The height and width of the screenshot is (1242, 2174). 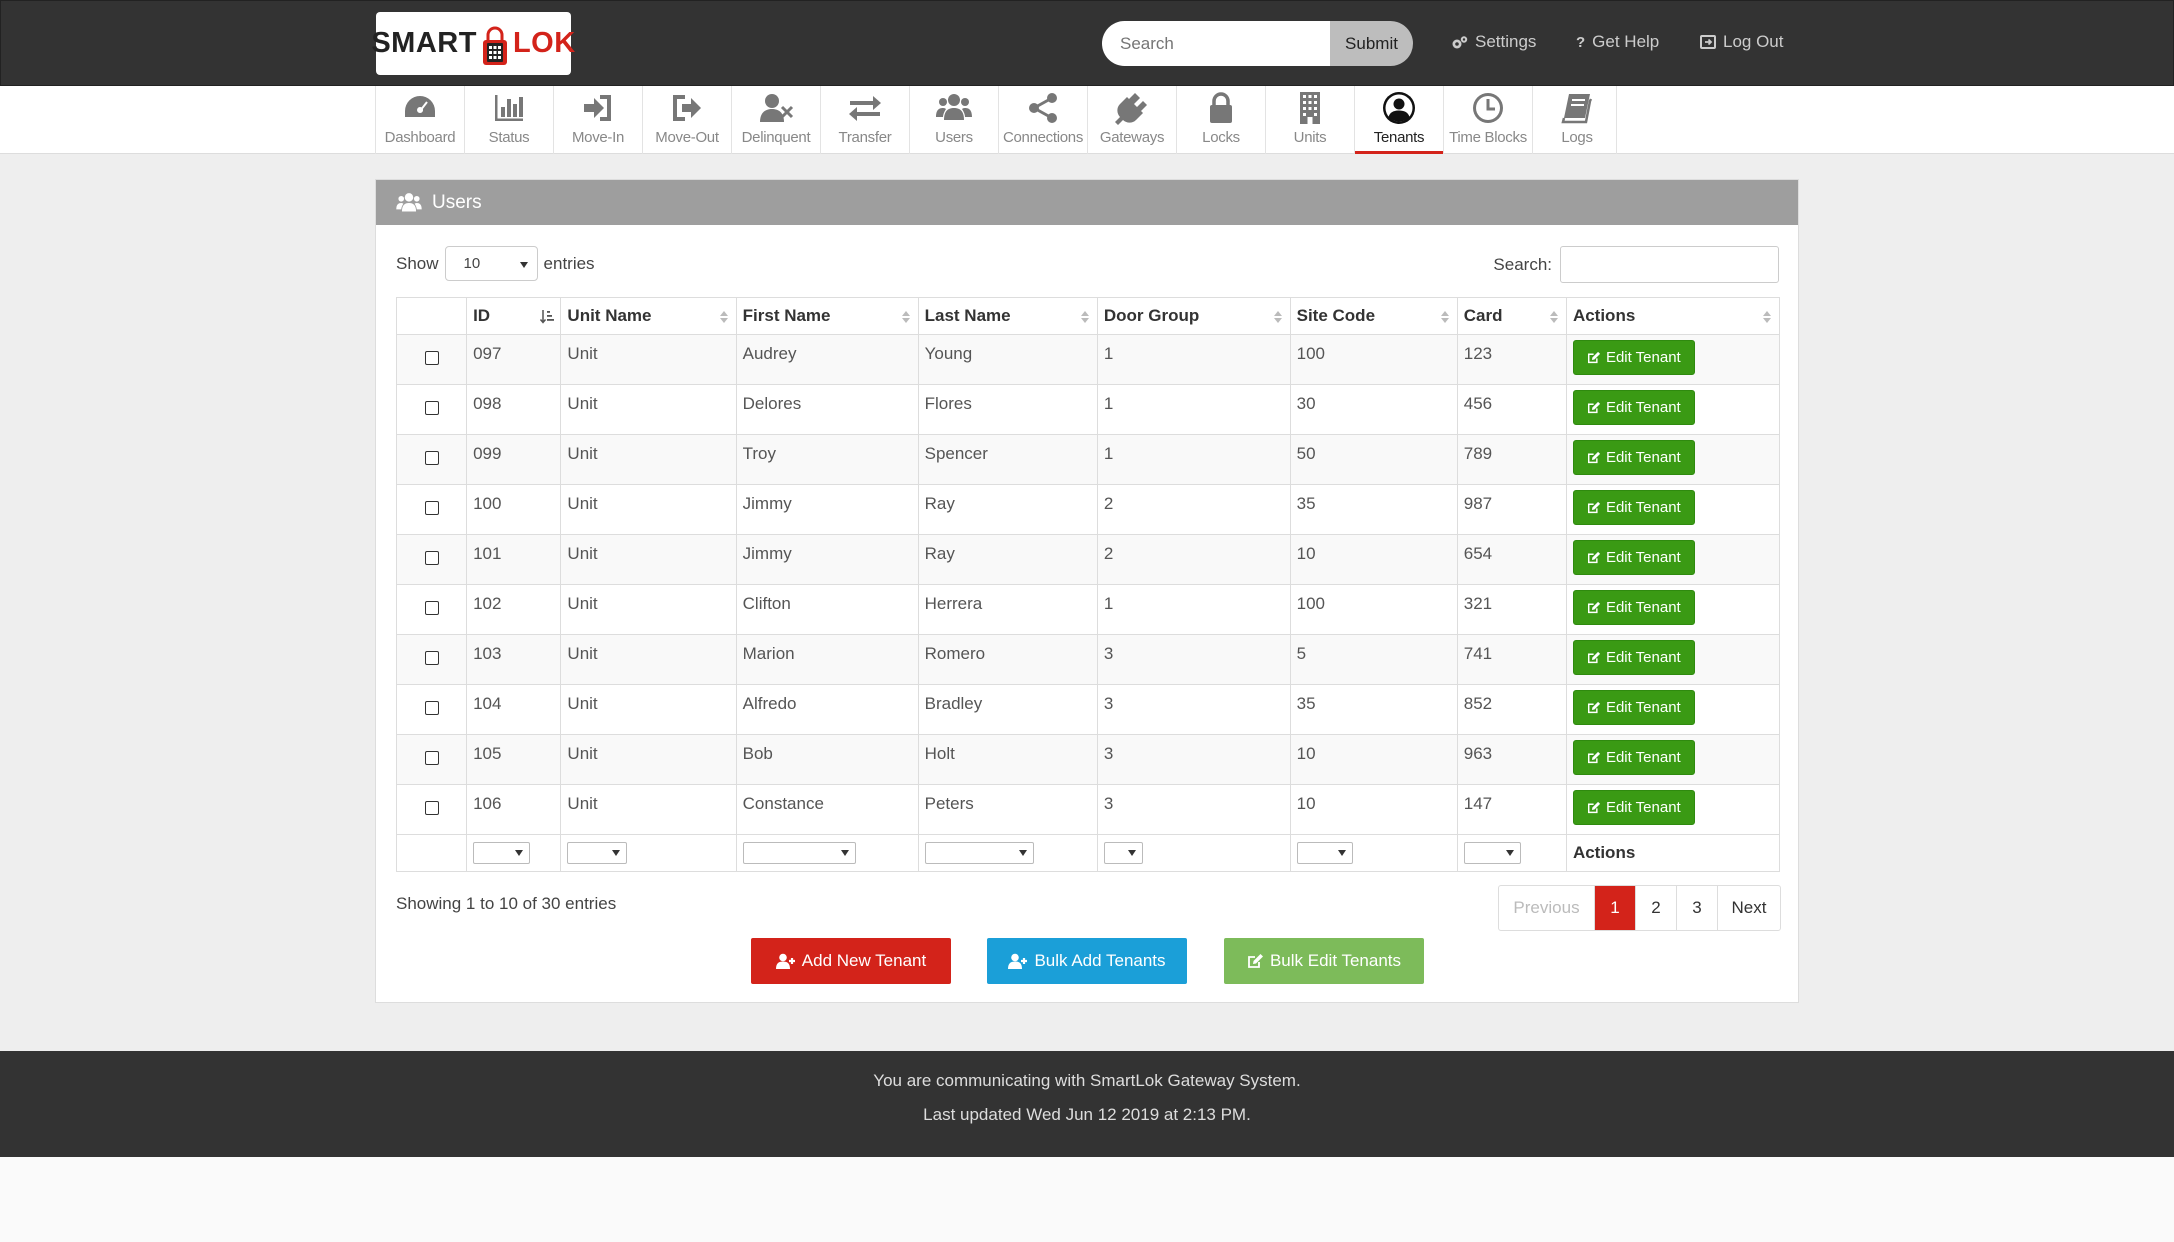 I want to click on entries-select: 10, so click(x=491, y=263).